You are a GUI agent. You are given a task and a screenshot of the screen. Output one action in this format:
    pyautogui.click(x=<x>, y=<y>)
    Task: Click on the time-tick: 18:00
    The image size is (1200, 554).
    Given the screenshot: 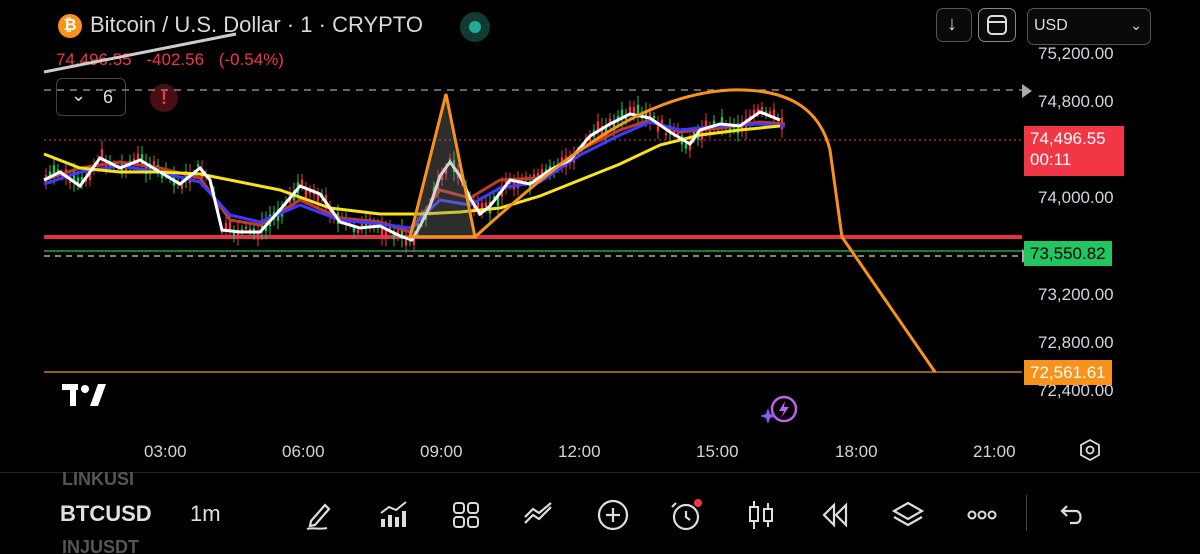 What is the action you would take?
    pyautogui.click(x=856, y=451)
    